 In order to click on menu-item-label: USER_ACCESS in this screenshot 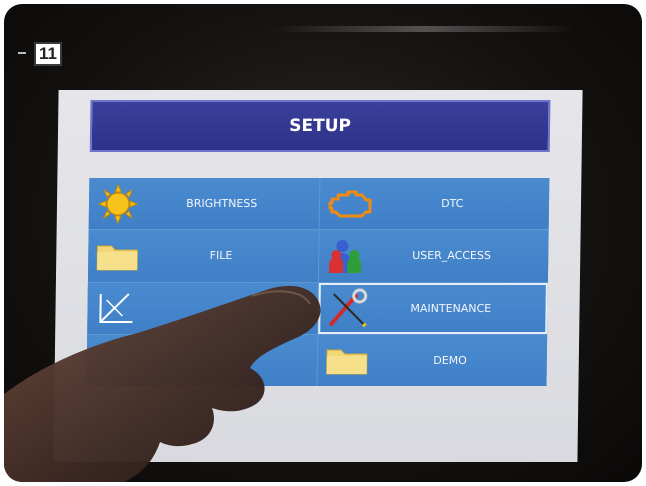, I will do `click(451, 256)`.